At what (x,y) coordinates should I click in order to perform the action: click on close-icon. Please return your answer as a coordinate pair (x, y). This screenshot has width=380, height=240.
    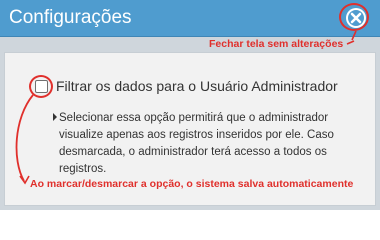
    Looking at the image, I should click on (356, 18).